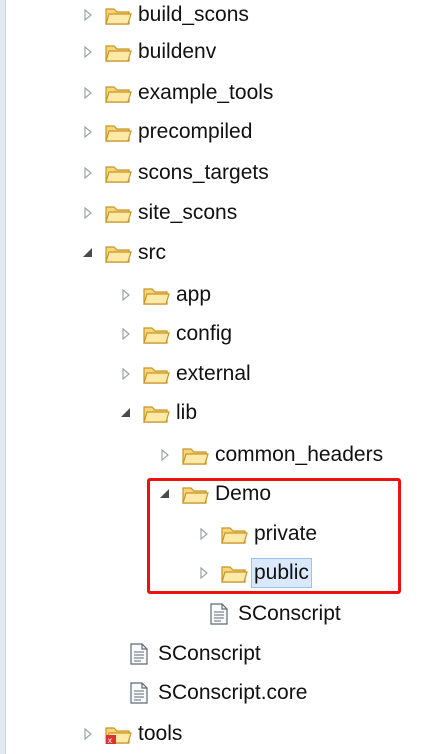 The width and height of the screenshot is (433, 754). I want to click on tree-item: buildenv, so click(148, 52).